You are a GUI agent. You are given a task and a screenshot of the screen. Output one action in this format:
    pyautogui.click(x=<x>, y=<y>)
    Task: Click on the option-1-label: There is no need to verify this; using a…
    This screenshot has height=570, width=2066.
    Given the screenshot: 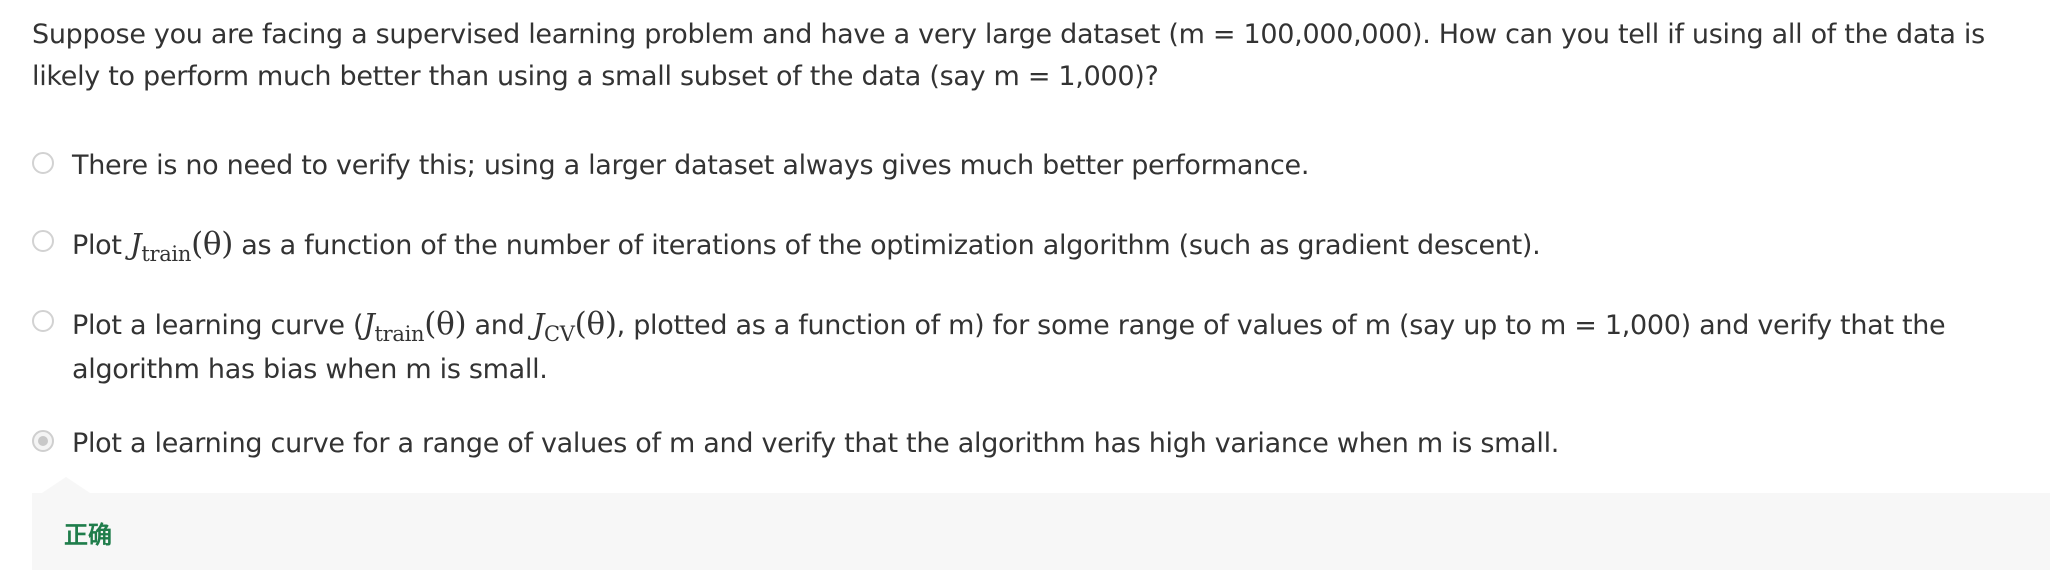 What is the action you would take?
    pyautogui.click(x=691, y=165)
    